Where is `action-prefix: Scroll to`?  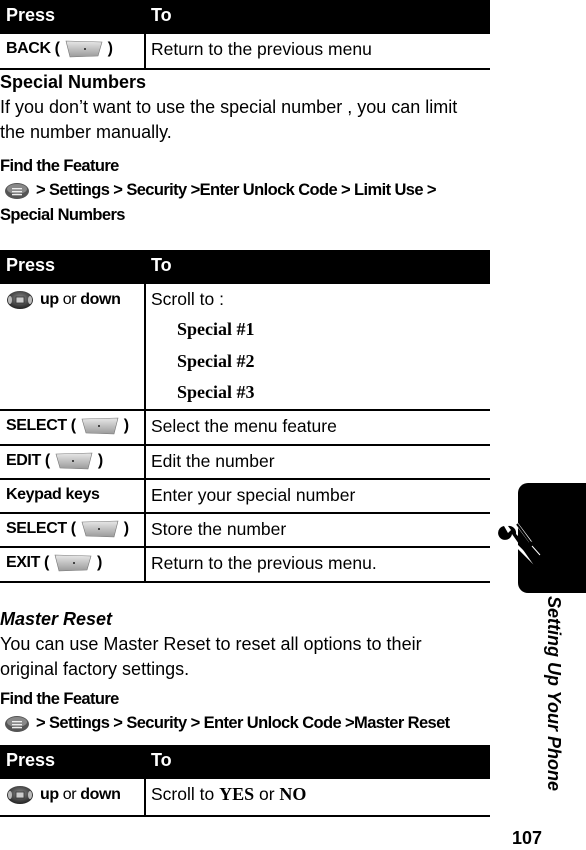 action-prefix: Scroll to is located at coordinates (183, 794).